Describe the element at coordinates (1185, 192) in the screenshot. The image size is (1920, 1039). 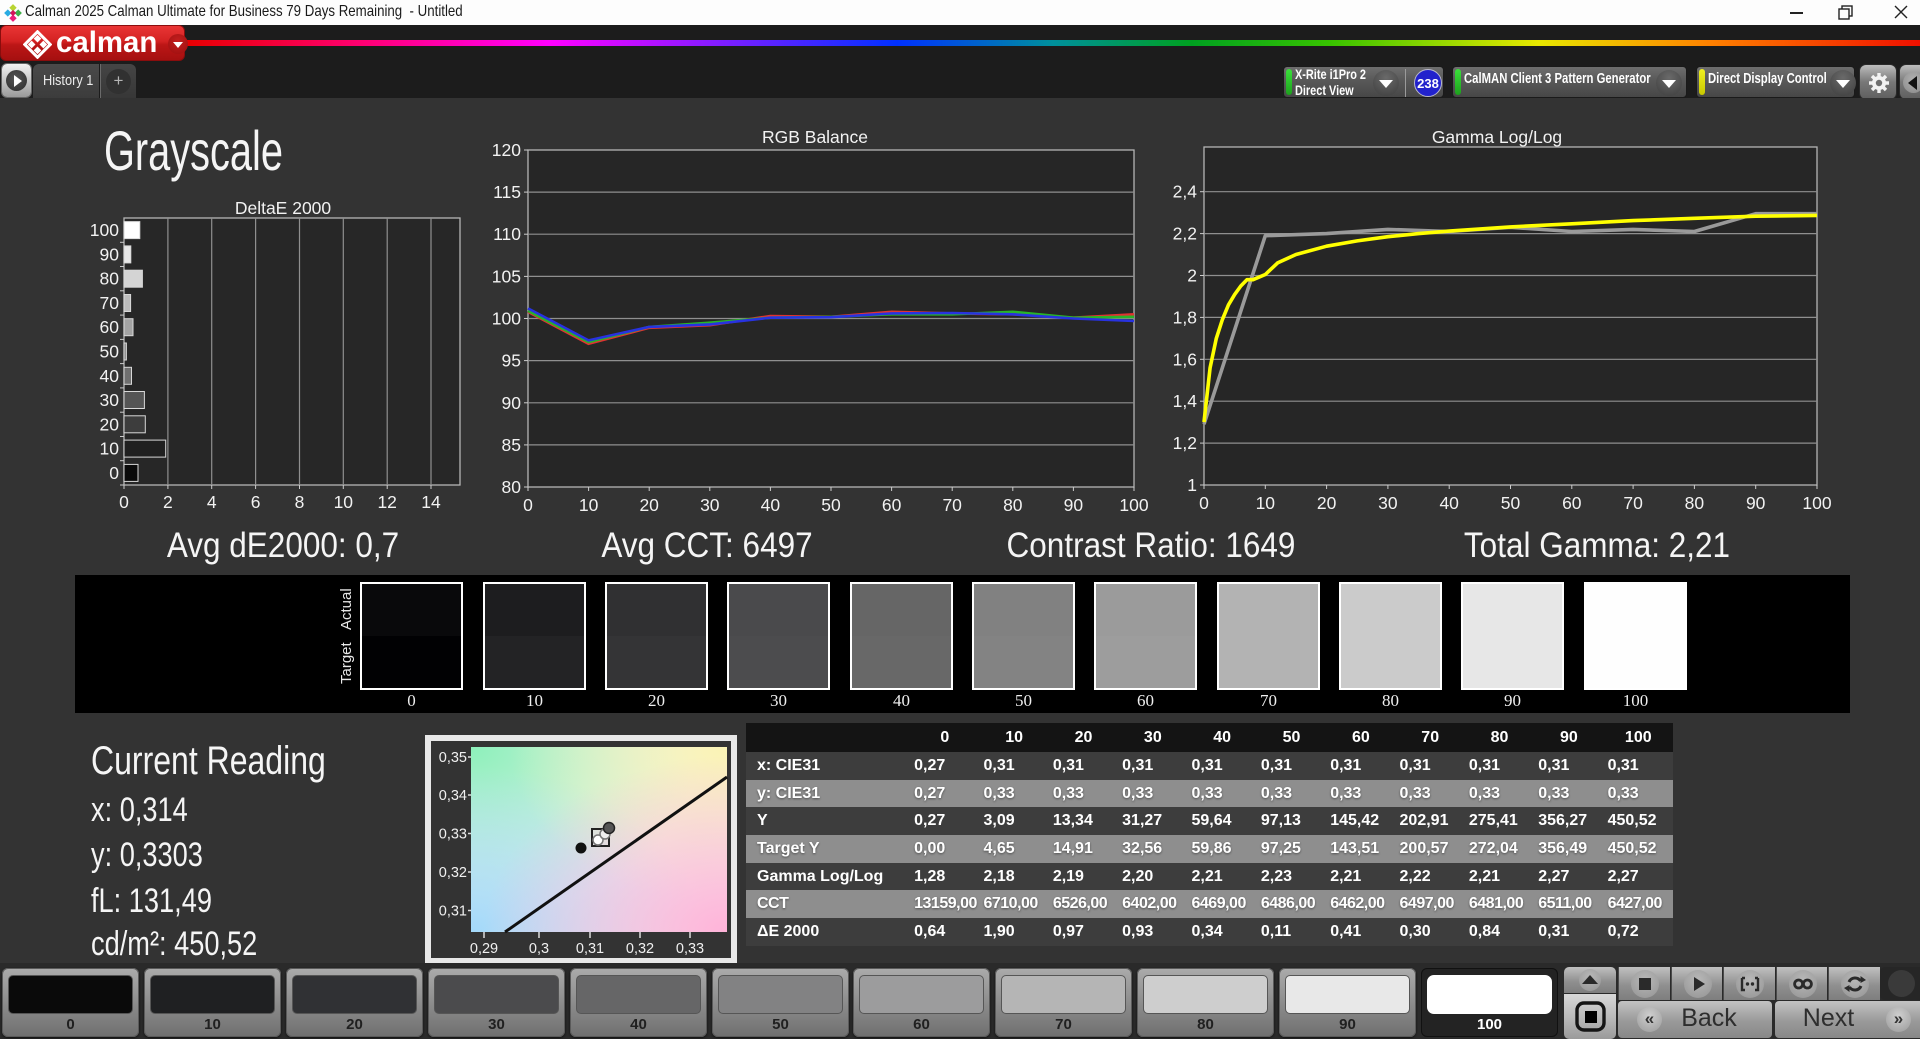
I see `svg-text: 2,4` at that location.